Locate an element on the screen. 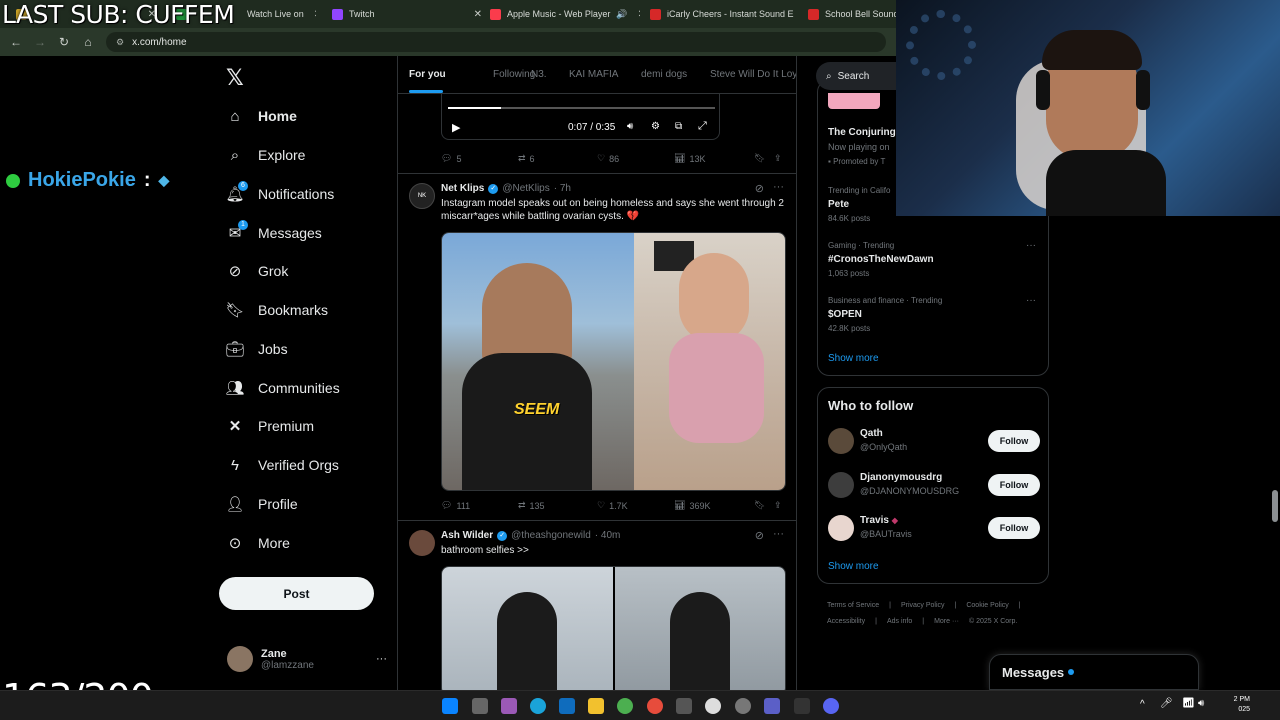 The width and height of the screenshot is (1280, 720). user-name: Djanonymousdrg is located at coordinates (901, 477).